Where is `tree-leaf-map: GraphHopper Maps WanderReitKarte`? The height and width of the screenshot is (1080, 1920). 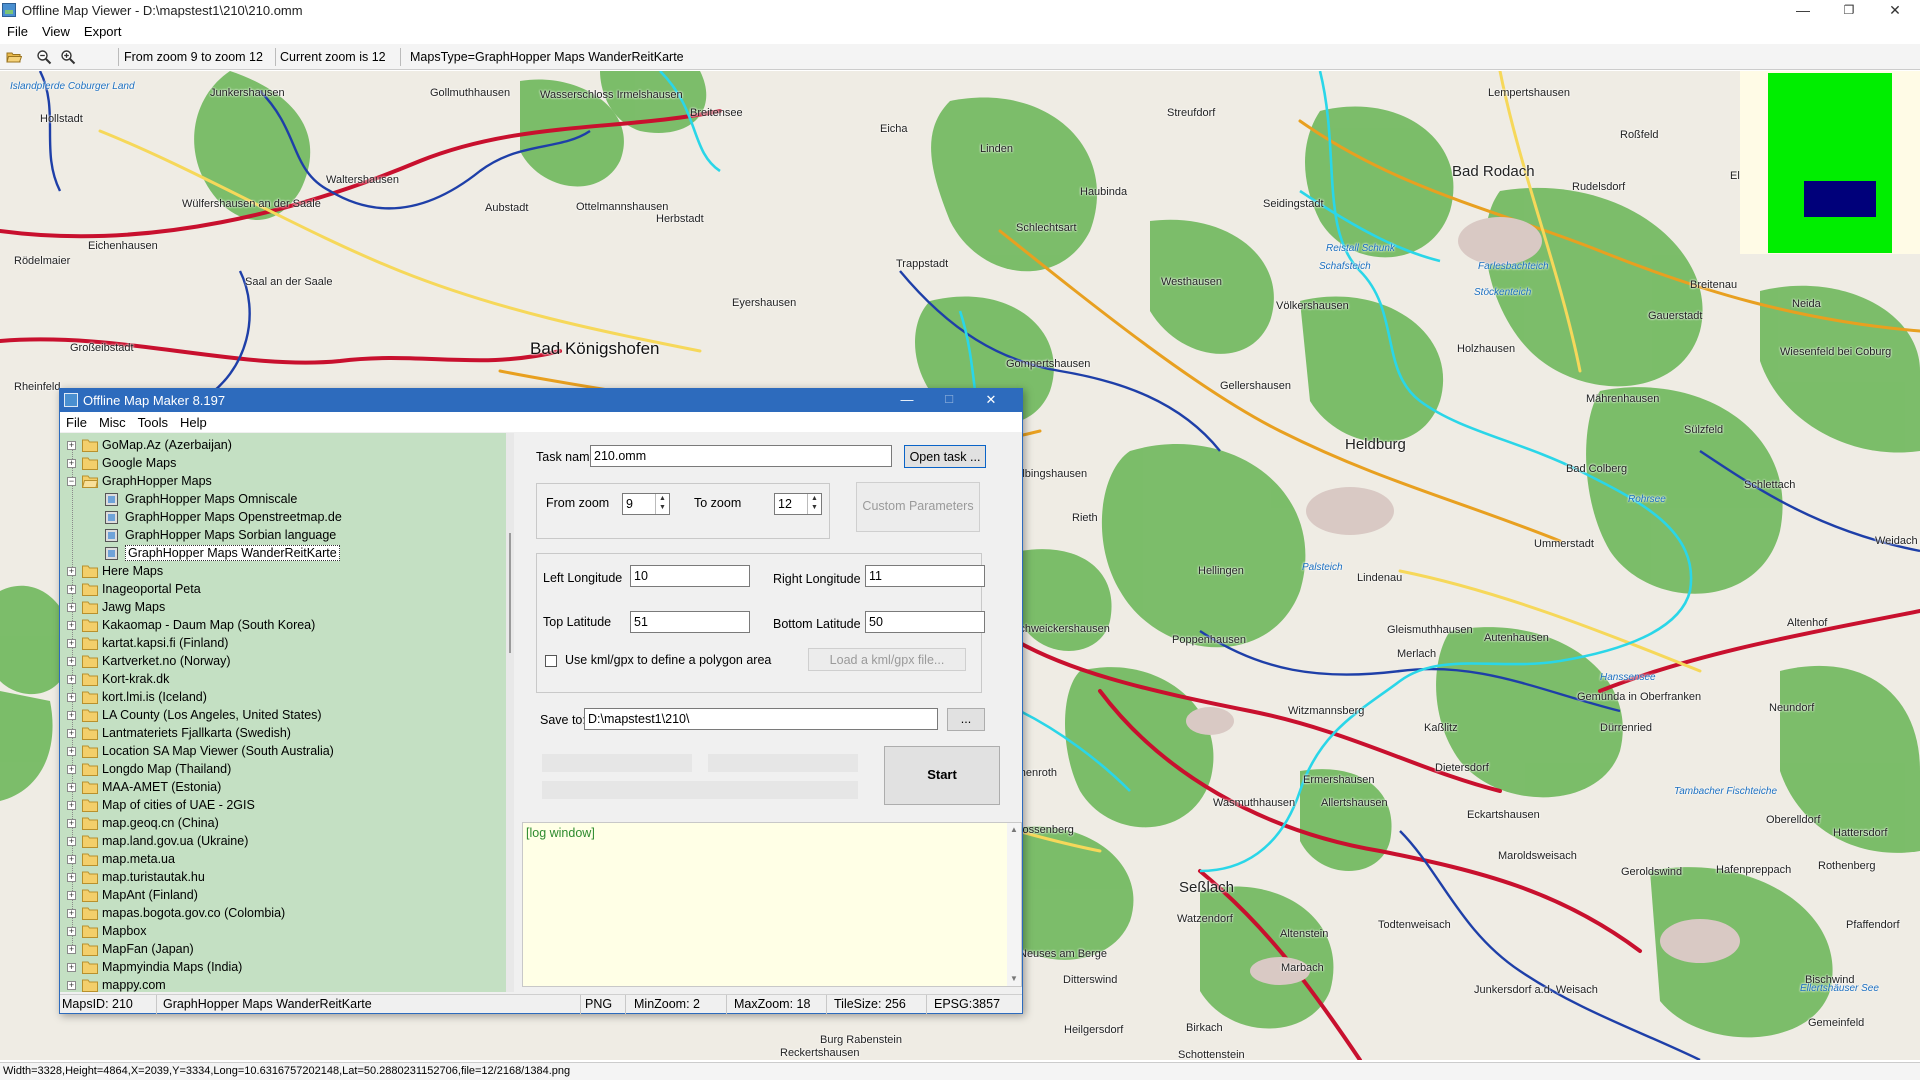 tree-leaf-map: GraphHopper Maps WanderReitKarte is located at coordinates (283, 554).